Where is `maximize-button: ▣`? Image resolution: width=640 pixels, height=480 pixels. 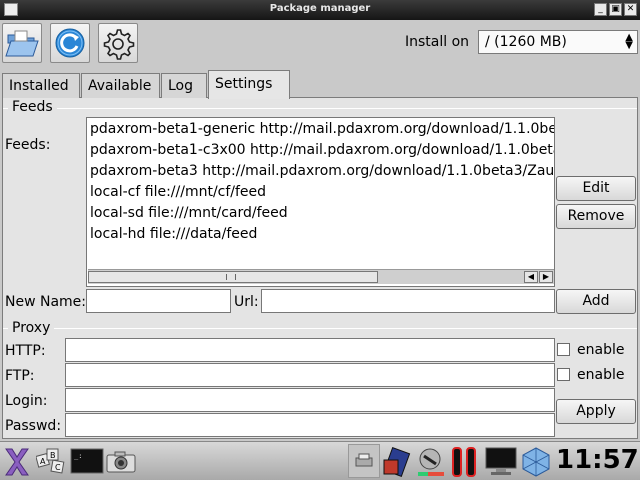 maximize-button: ▣ is located at coordinates (615, 9).